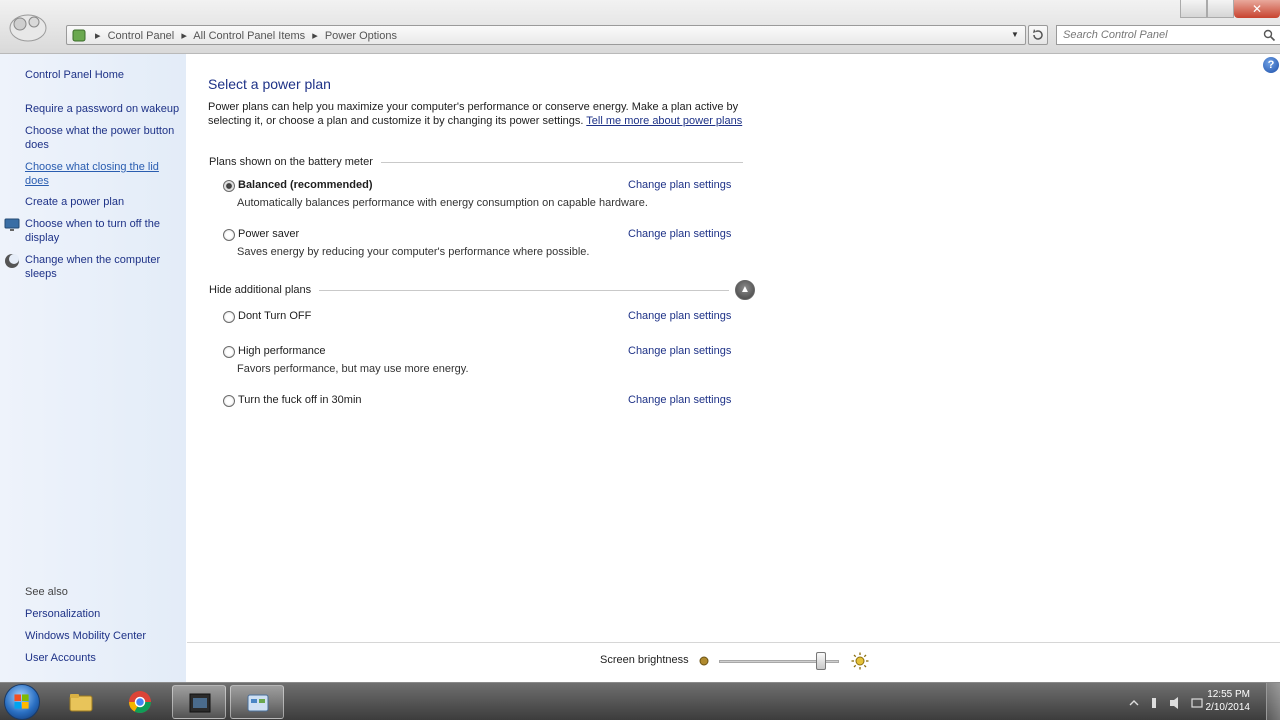 The width and height of the screenshot is (1280, 720). Describe the element at coordinates (104, 138) in the screenshot. I see `task-power-button: Choose what the power button does` at that location.